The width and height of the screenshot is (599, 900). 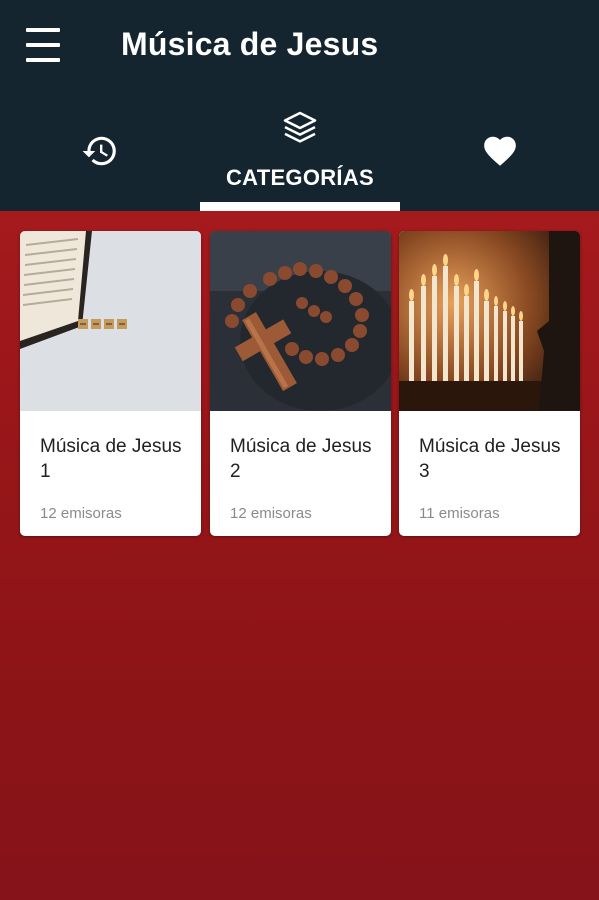 I want to click on menu-icon, so click(x=47, y=45).